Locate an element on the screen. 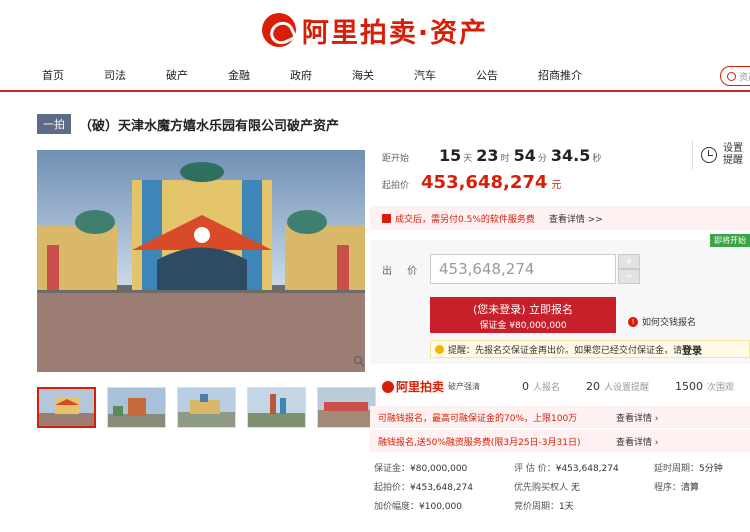 Image resolution: width=750 pixels, height=532 pixels. nav-item-cars: 汽车 is located at coordinates (425, 75).